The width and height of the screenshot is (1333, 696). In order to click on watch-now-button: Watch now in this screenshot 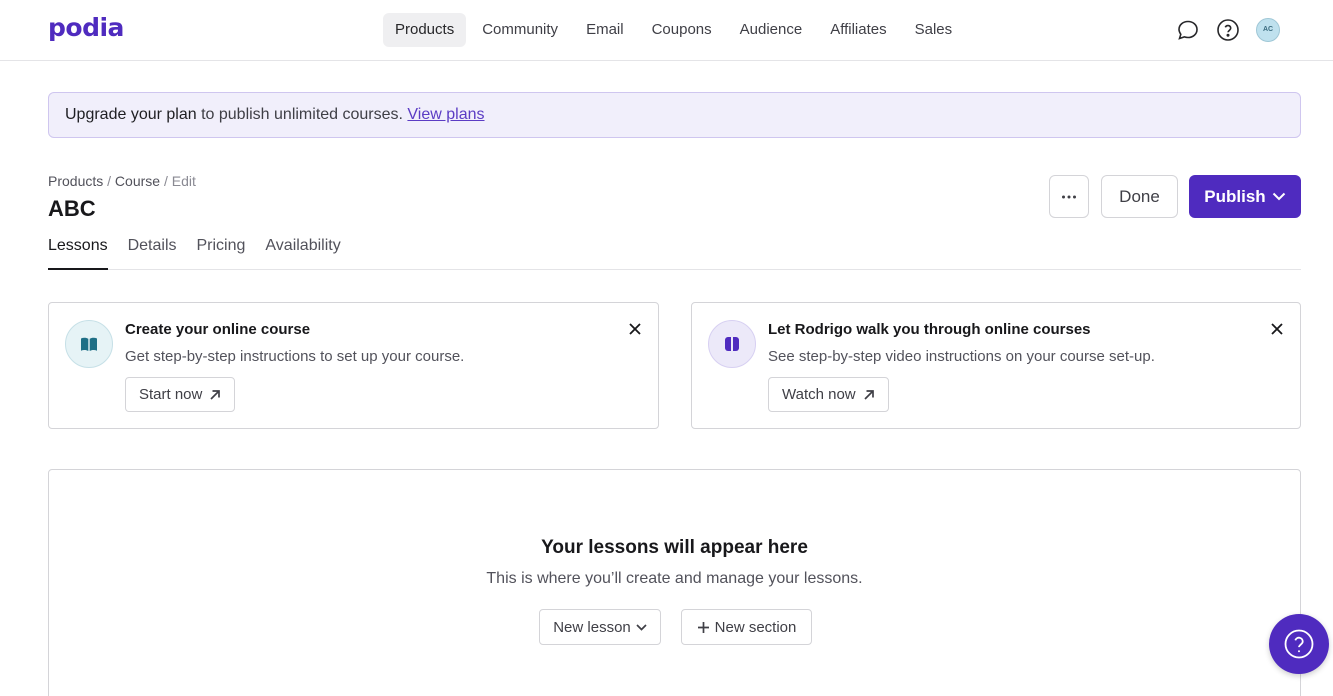, I will do `click(828, 394)`.